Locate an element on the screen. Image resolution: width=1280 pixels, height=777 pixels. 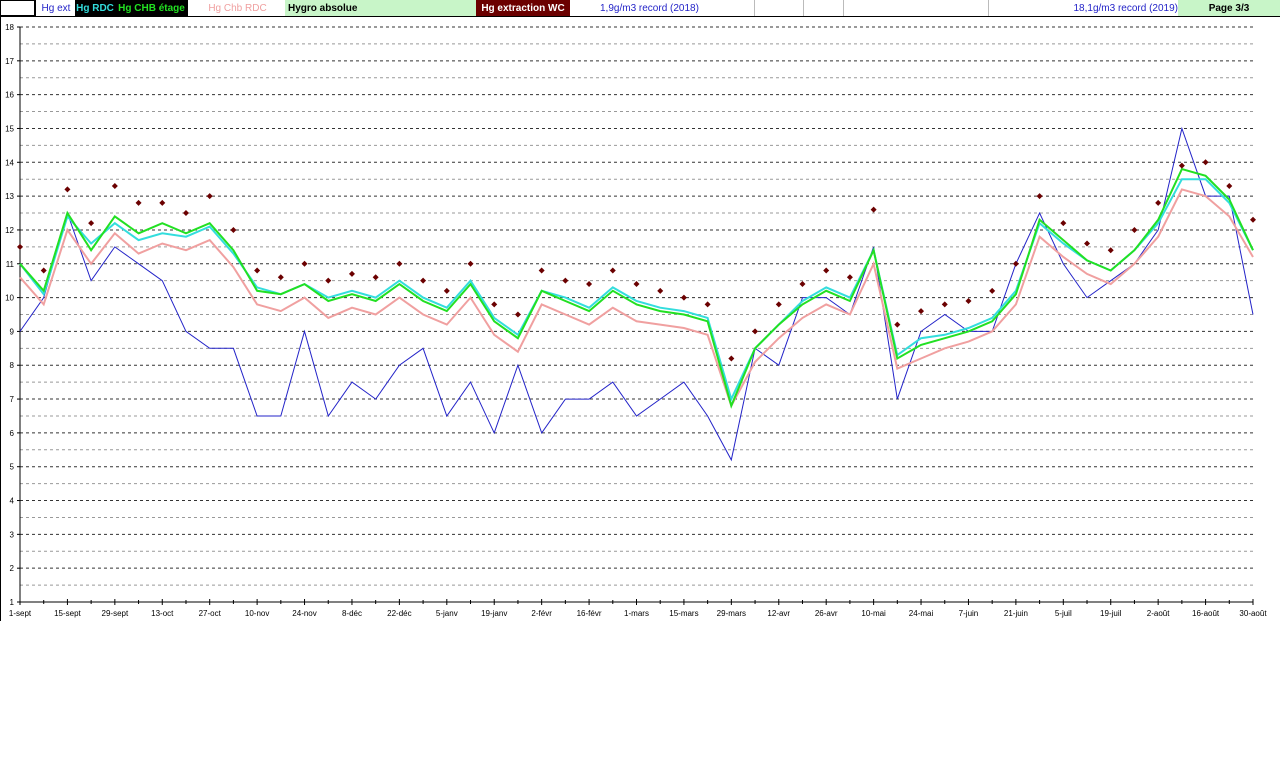
x-tick-label: 24-mai is located at coordinates (921, 613).